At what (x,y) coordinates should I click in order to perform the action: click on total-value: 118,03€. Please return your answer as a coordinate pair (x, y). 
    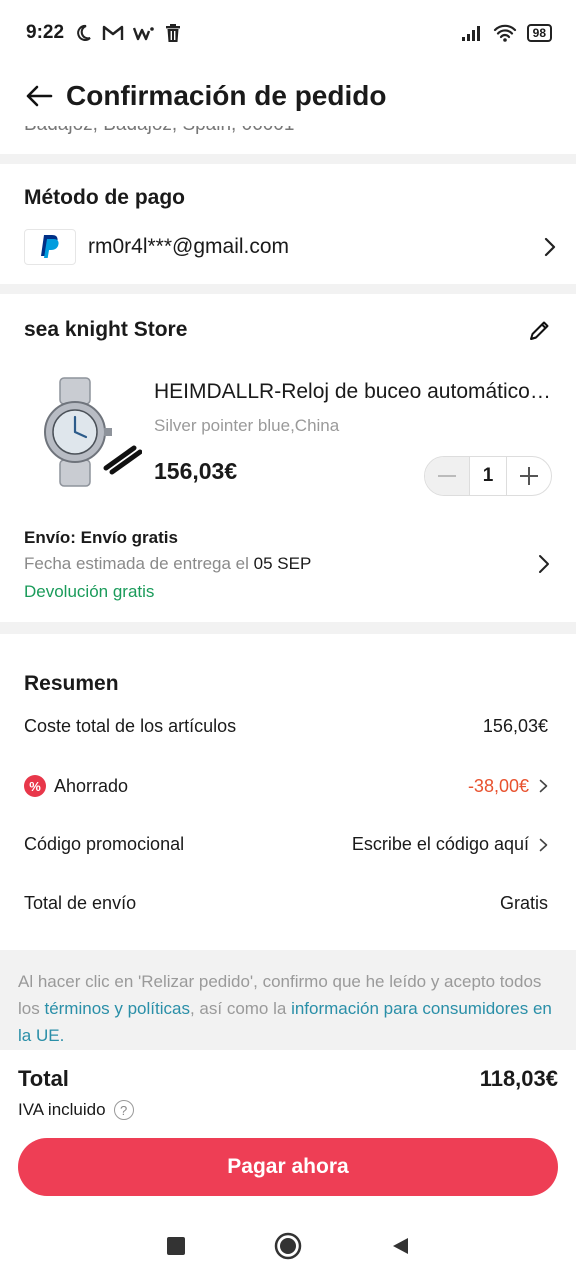
    Looking at the image, I should click on (518, 1078).